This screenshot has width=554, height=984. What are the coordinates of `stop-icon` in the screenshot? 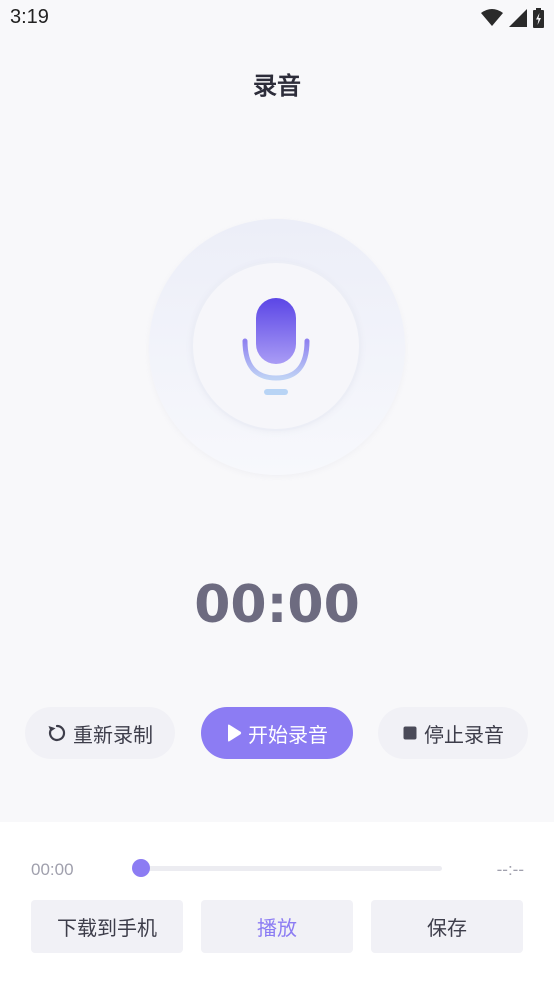 It's located at (410, 733).